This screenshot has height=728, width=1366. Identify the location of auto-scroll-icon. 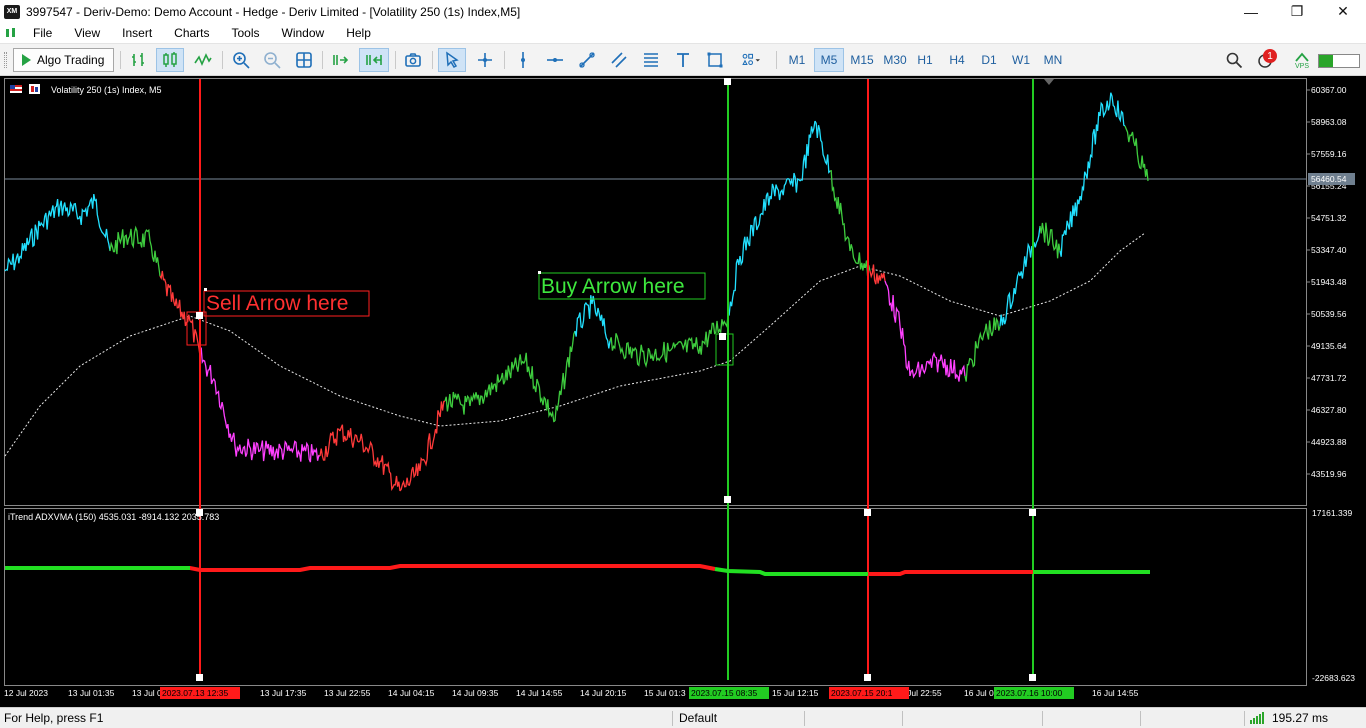
(341, 60).